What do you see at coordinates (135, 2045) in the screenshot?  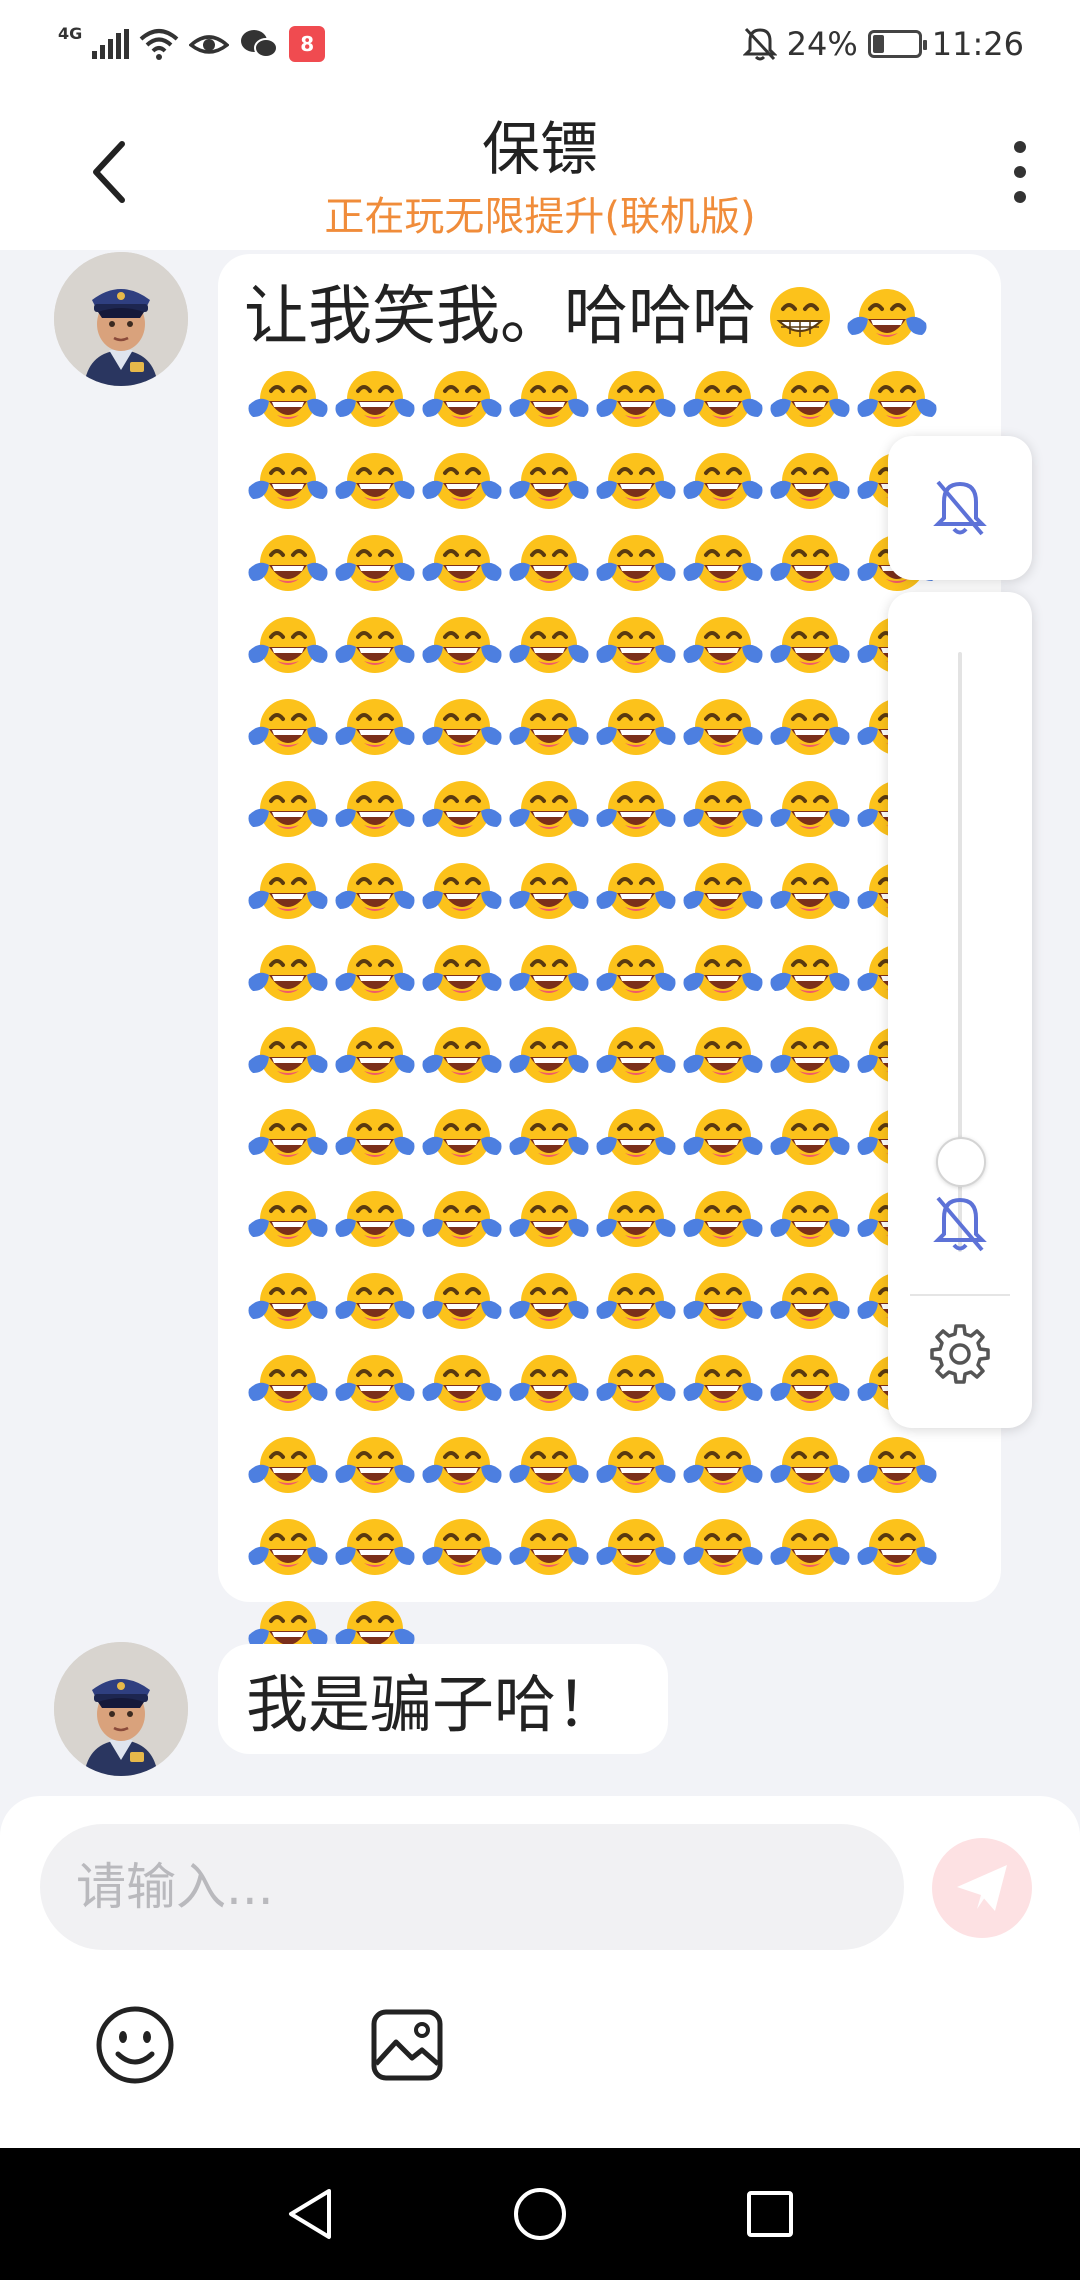 I see `emoji-picker-button` at bounding box center [135, 2045].